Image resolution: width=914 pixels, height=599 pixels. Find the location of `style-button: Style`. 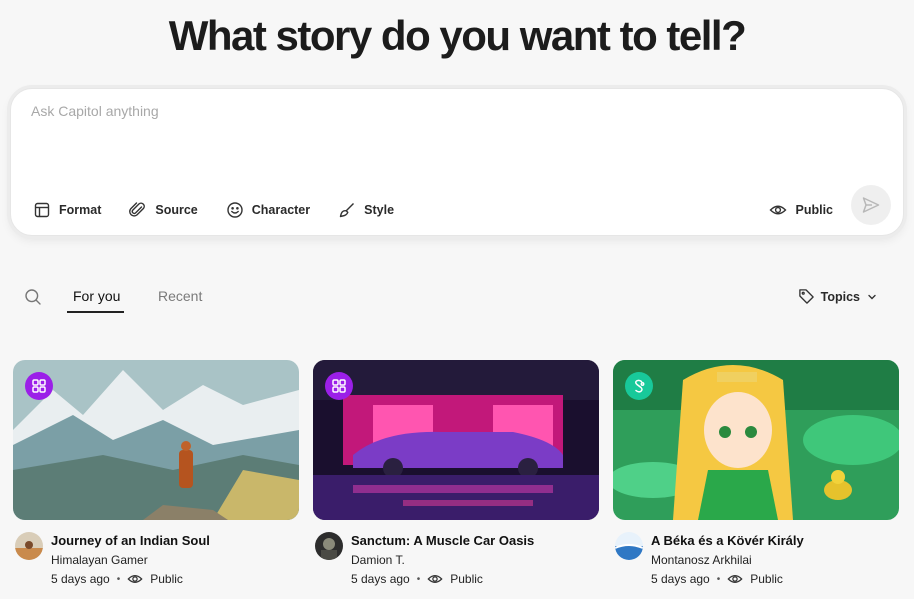

style-button: Style is located at coordinates (366, 210).